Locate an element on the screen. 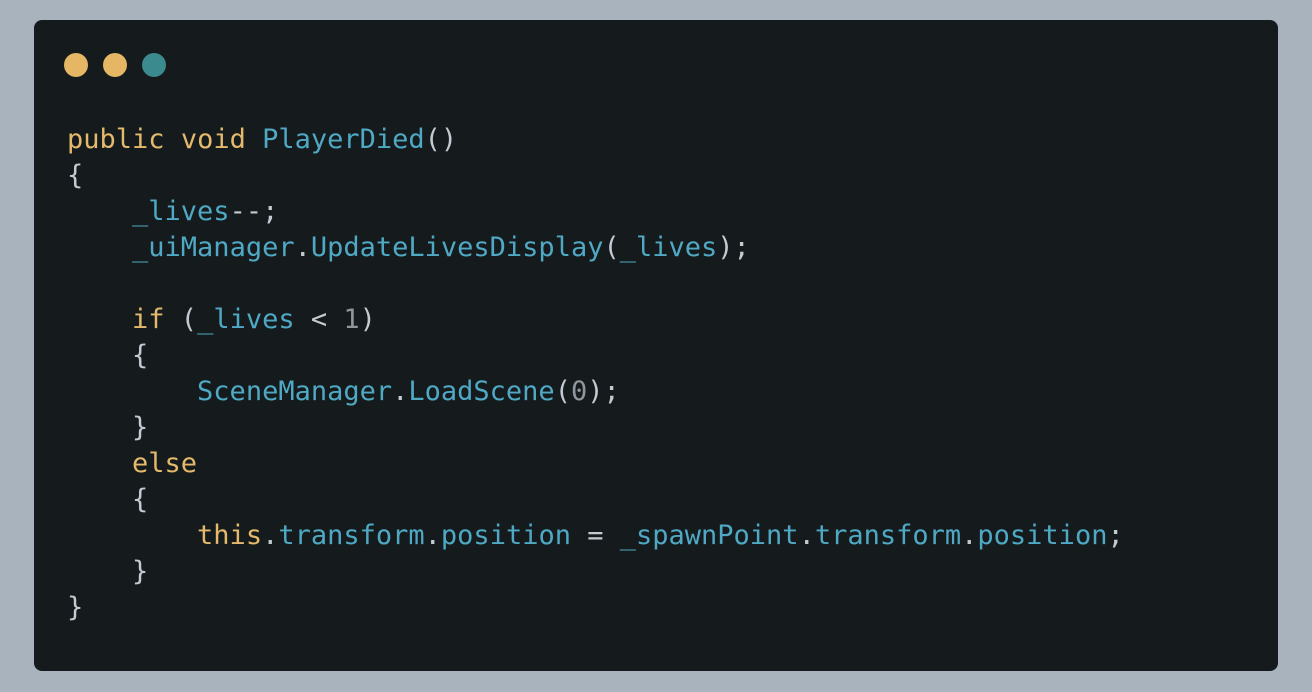 The width and height of the screenshot is (1312, 692). code-token: ) is located at coordinates (367, 319).